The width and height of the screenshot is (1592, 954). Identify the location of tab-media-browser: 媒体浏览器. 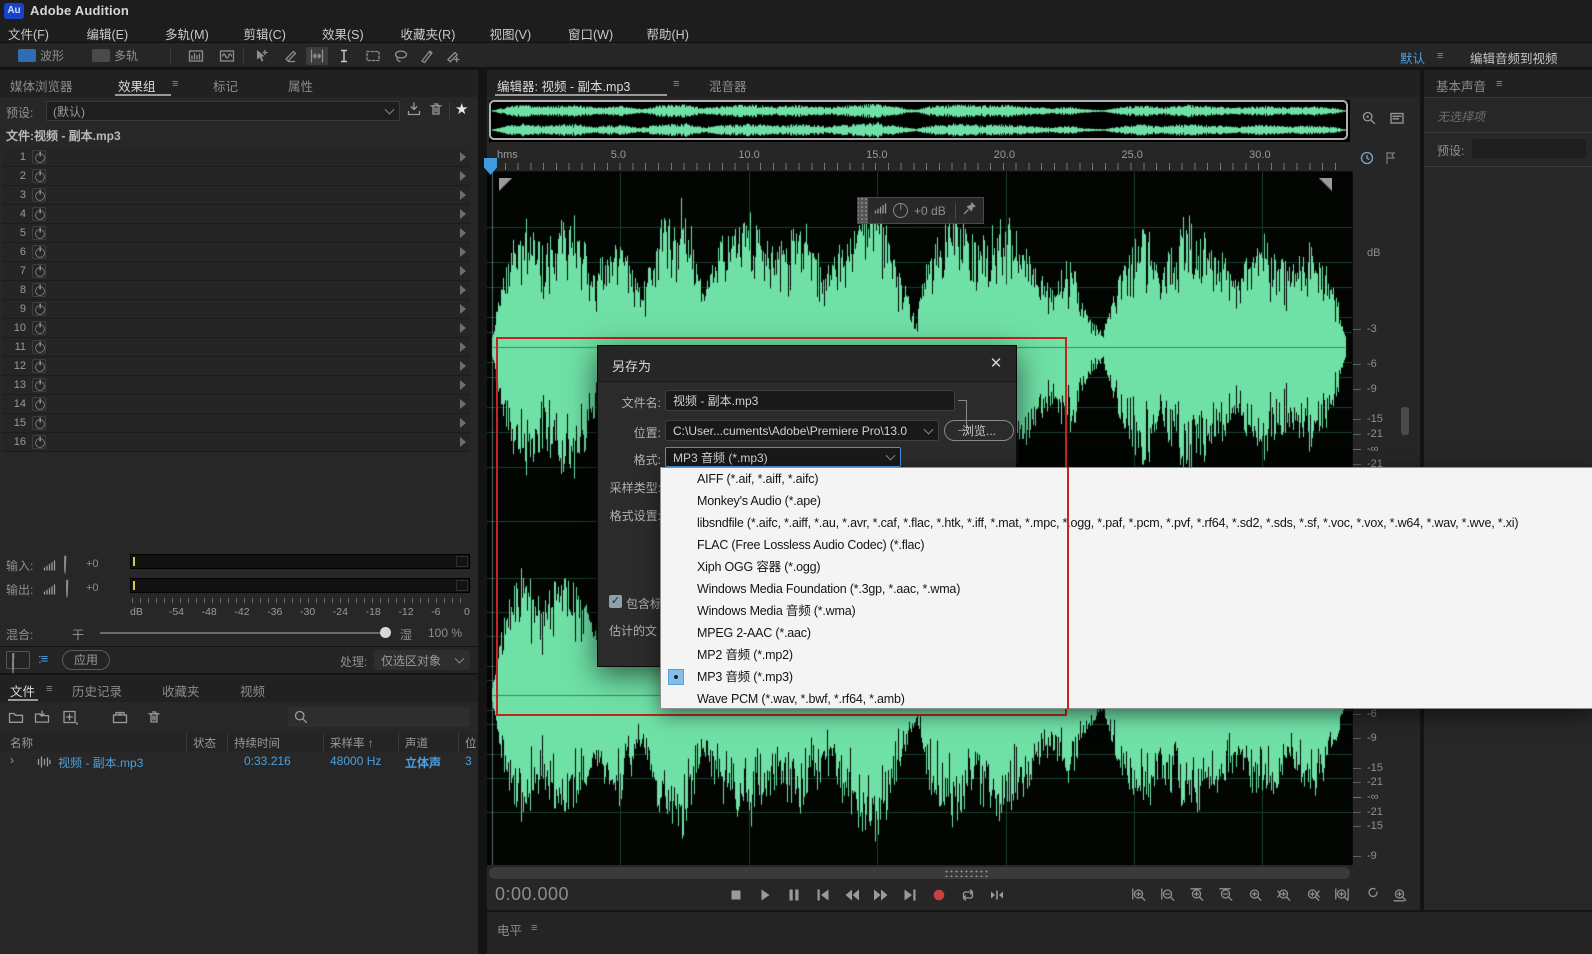
(41, 85).